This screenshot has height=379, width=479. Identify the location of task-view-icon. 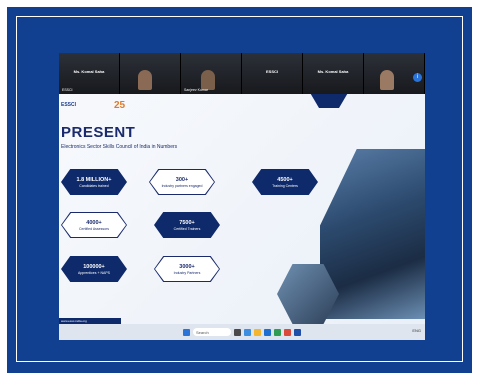
(237, 332).